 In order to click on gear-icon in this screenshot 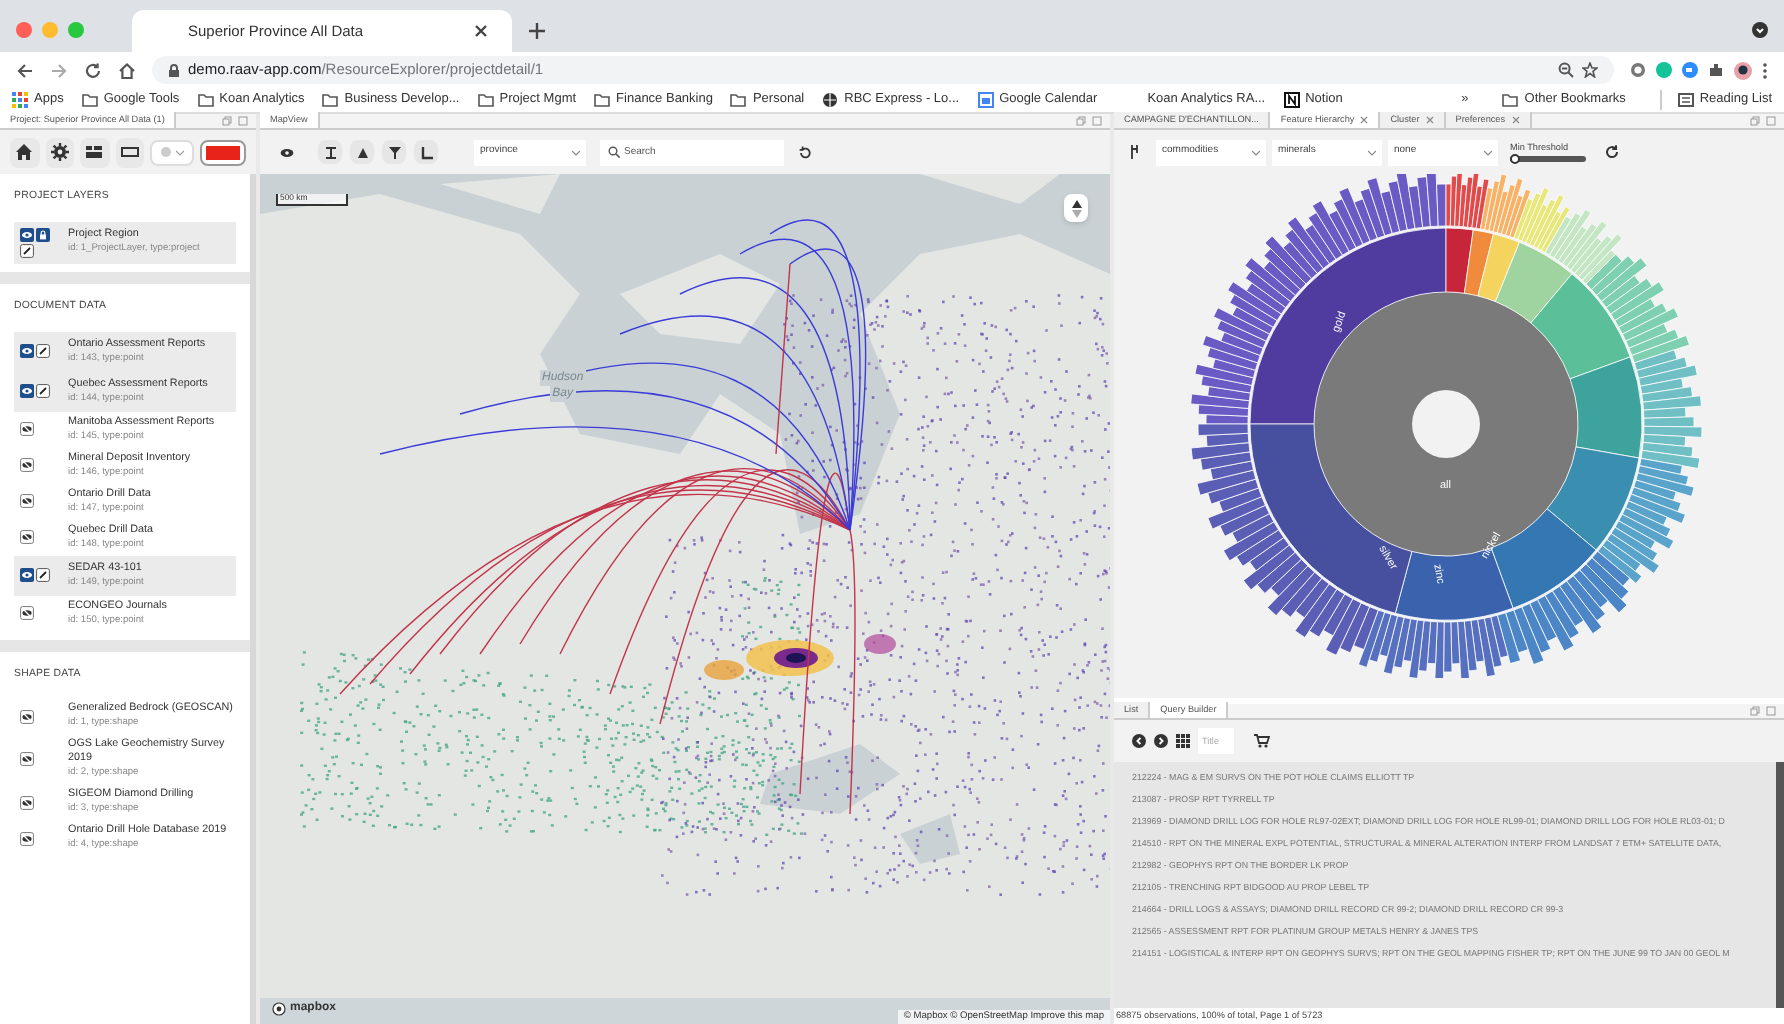, I will do `click(59, 152)`.